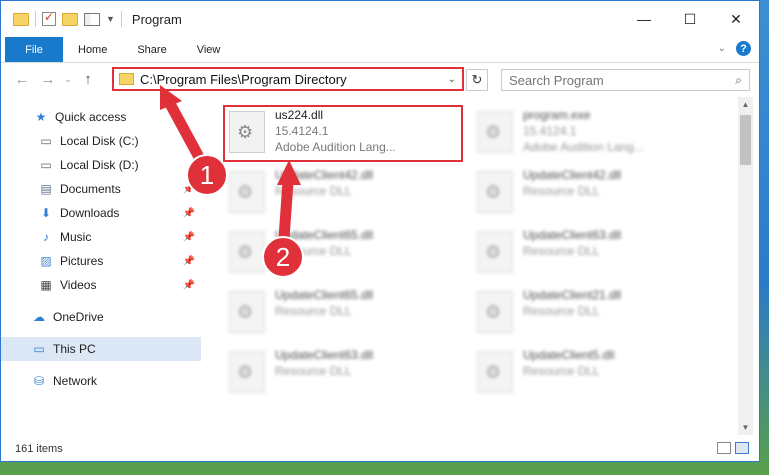  Describe the element at coordinates (283, 257) in the screenshot. I see `step-2-badge: 2` at that location.